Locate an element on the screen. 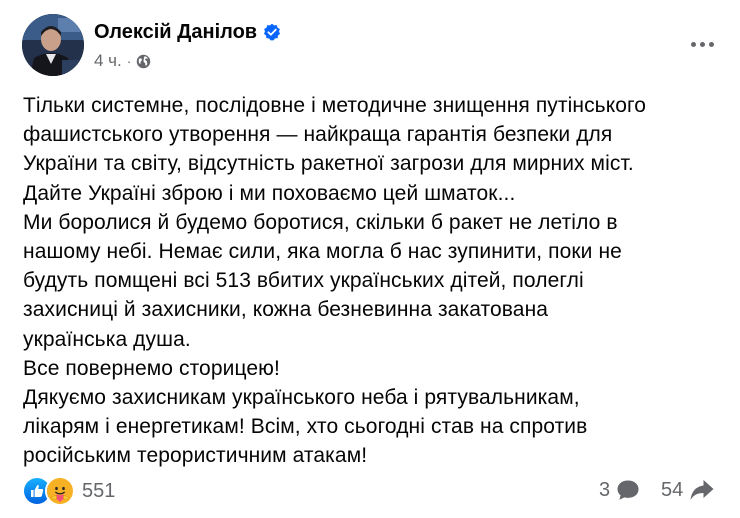 The image size is (740, 518). post-text-line: Все повернемо сторицею! is located at coordinates (151, 368).